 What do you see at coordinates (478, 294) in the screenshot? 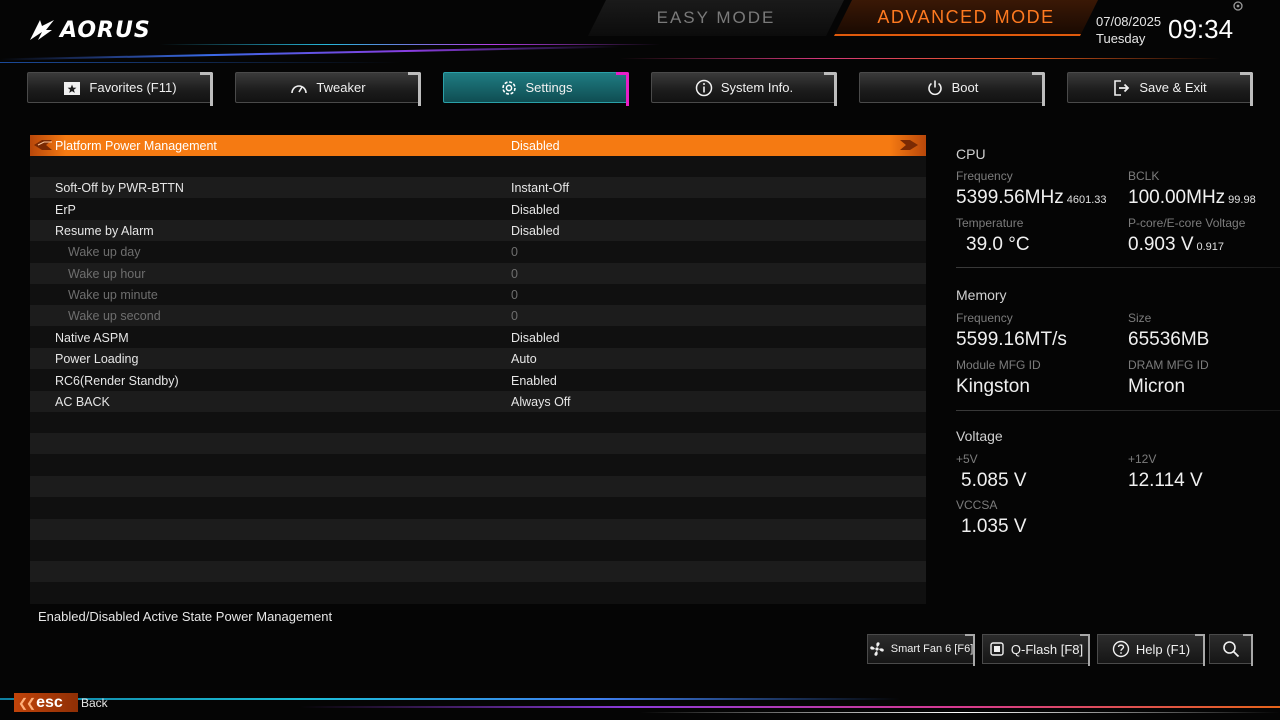
I see `setting-row-wake-up-minute: Wake up minute 0` at bounding box center [478, 294].